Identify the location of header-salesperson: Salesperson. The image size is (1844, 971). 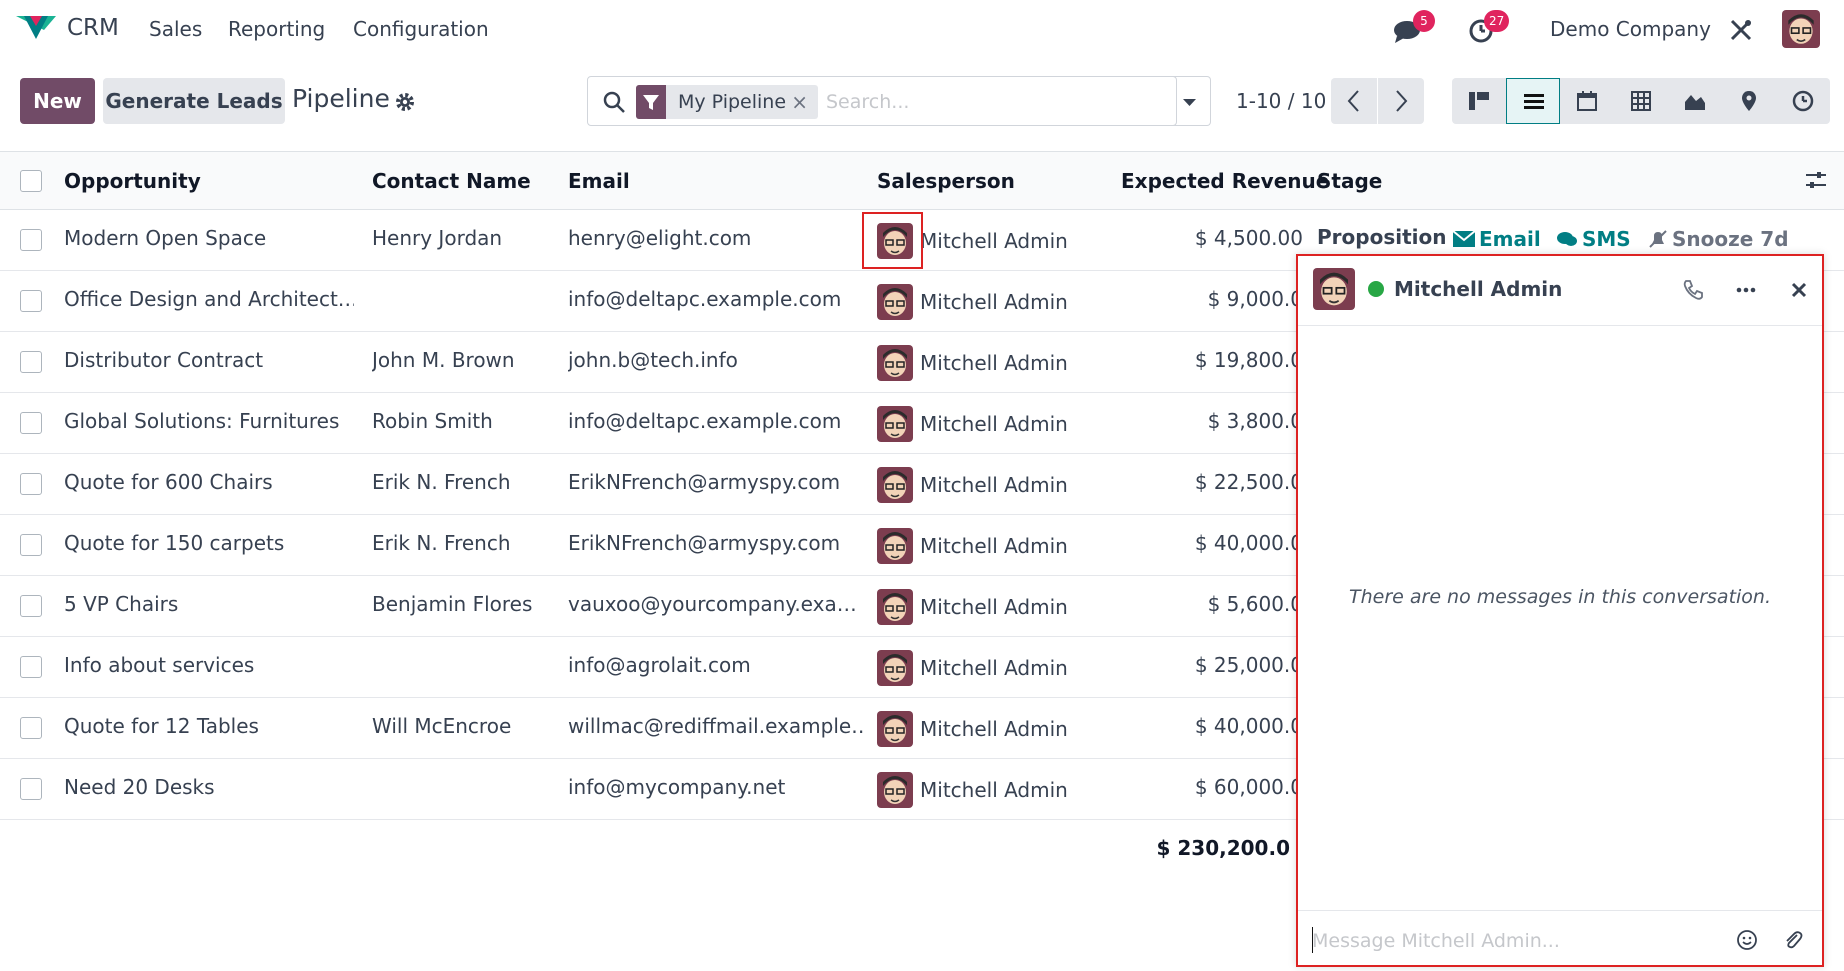
(946, 181).